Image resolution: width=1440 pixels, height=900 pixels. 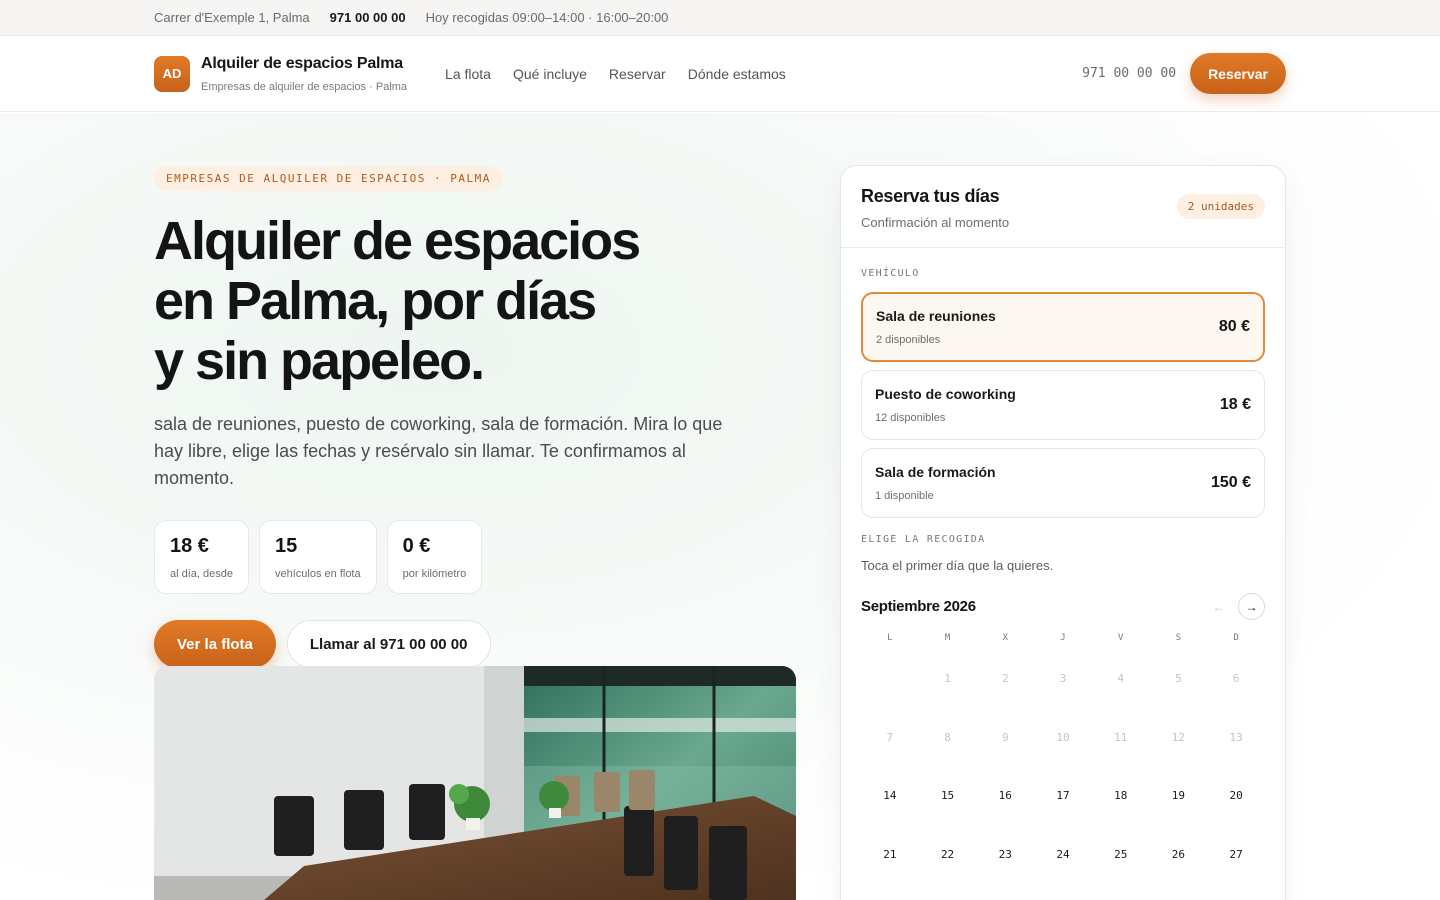 I want to click on calendar-day: 18, so click(x=1121, y=794).